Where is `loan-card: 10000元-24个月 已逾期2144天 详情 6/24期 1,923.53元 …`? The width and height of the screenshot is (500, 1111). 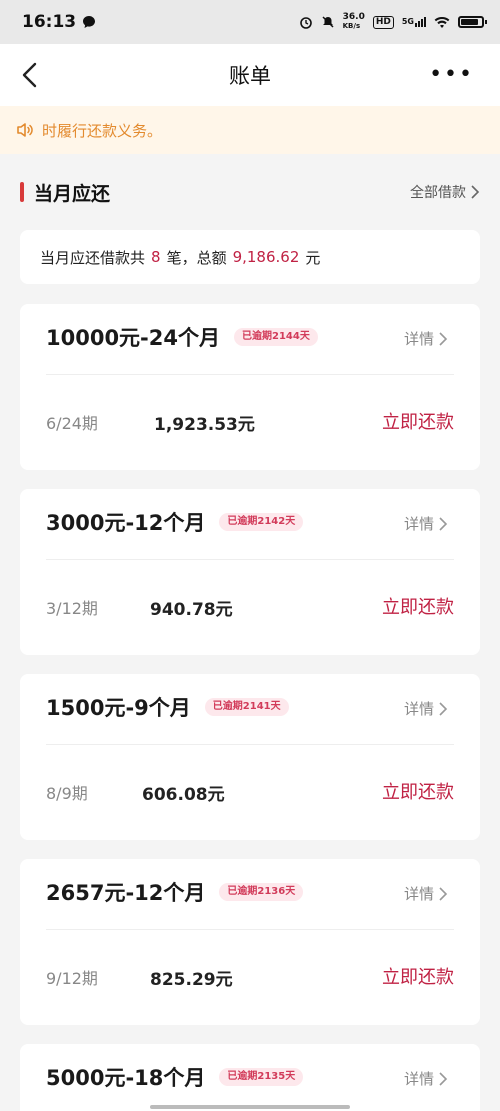
loan-card: 10000元-24个月 已逾期2144天 详情 6/24期 1,923.53元 … is located at coordinates (250, 387).